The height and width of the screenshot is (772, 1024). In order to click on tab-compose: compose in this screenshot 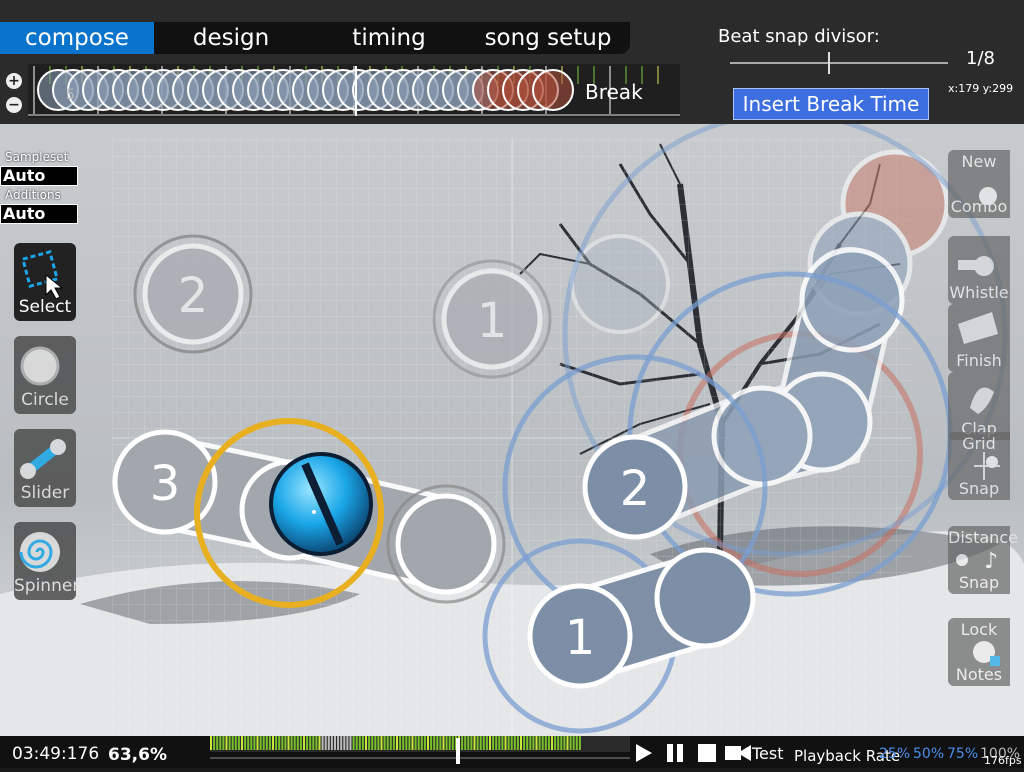, I will do `click(77, 38)`.